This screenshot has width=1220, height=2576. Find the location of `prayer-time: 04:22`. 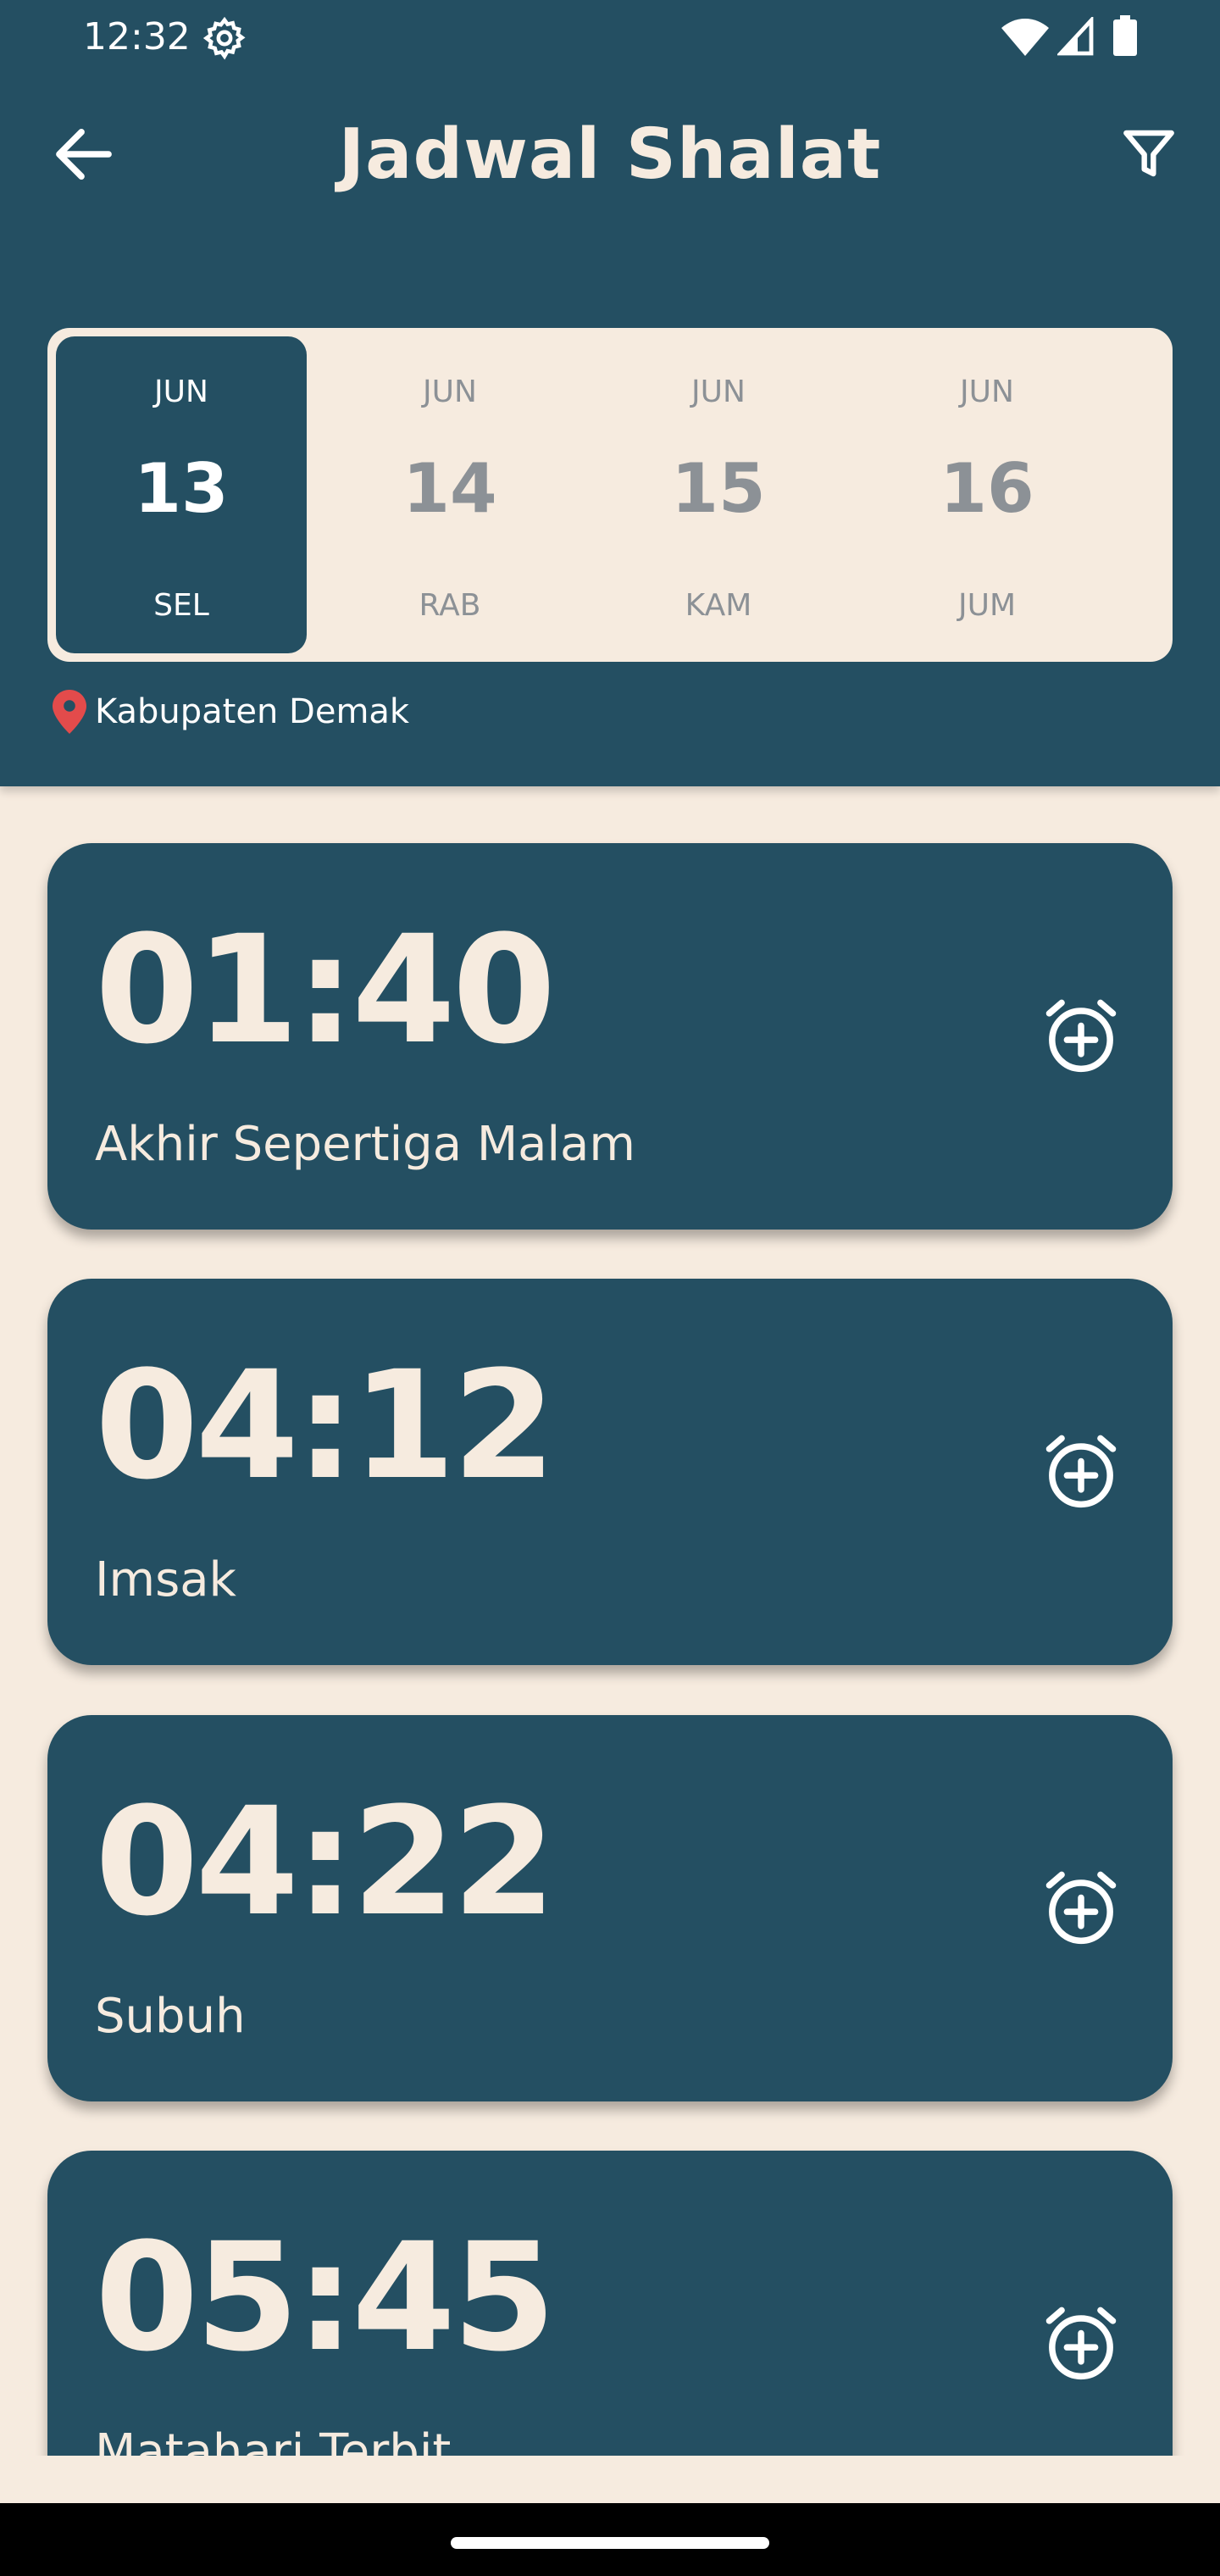

prayer-time: 04:22 is located at coordinates (325, 1862).